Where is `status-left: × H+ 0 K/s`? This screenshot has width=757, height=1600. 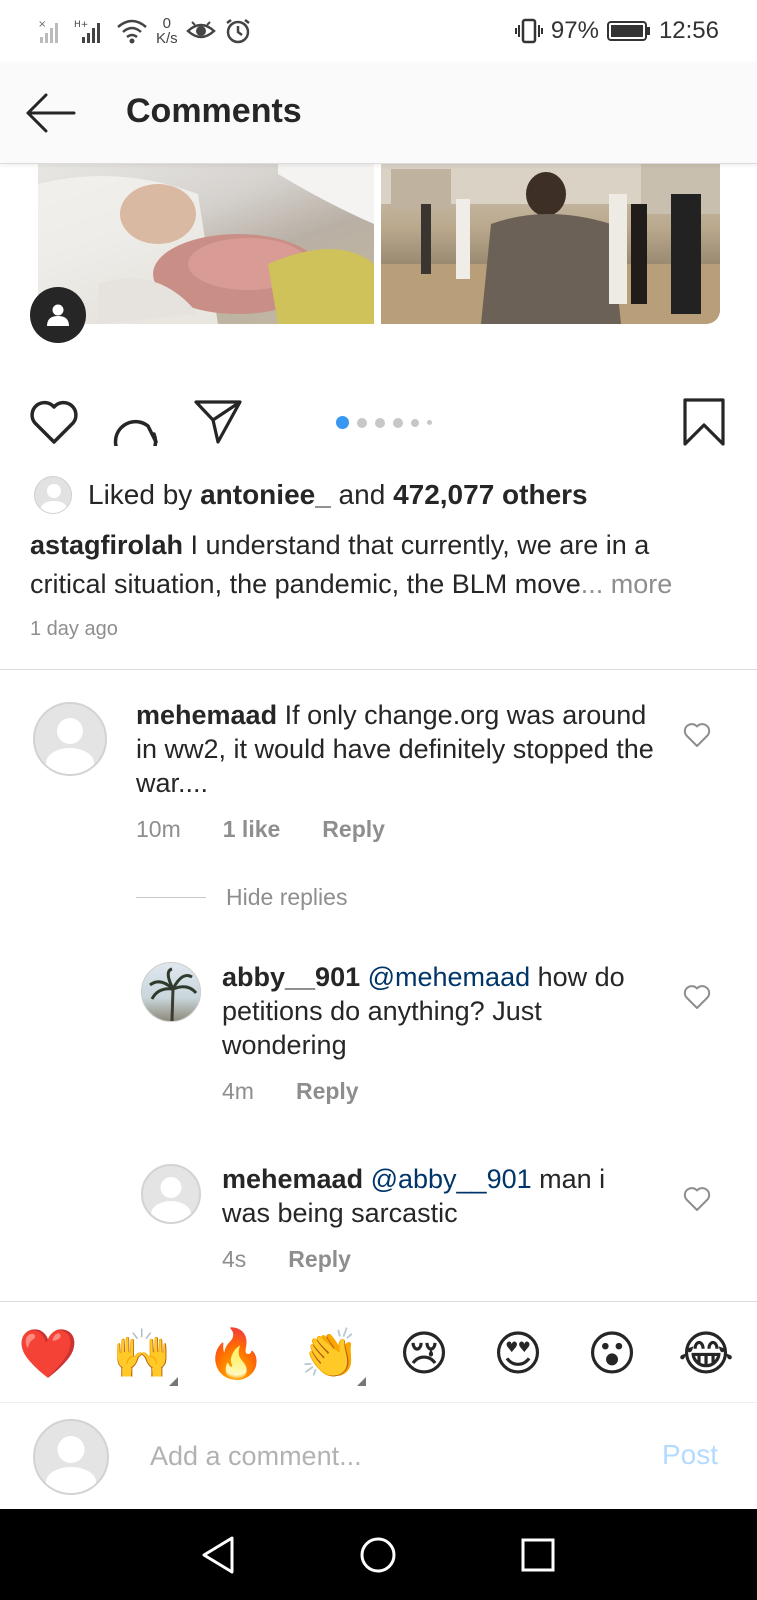
status-left: × H+ 0 K/s is located at coordinates (145, 31).